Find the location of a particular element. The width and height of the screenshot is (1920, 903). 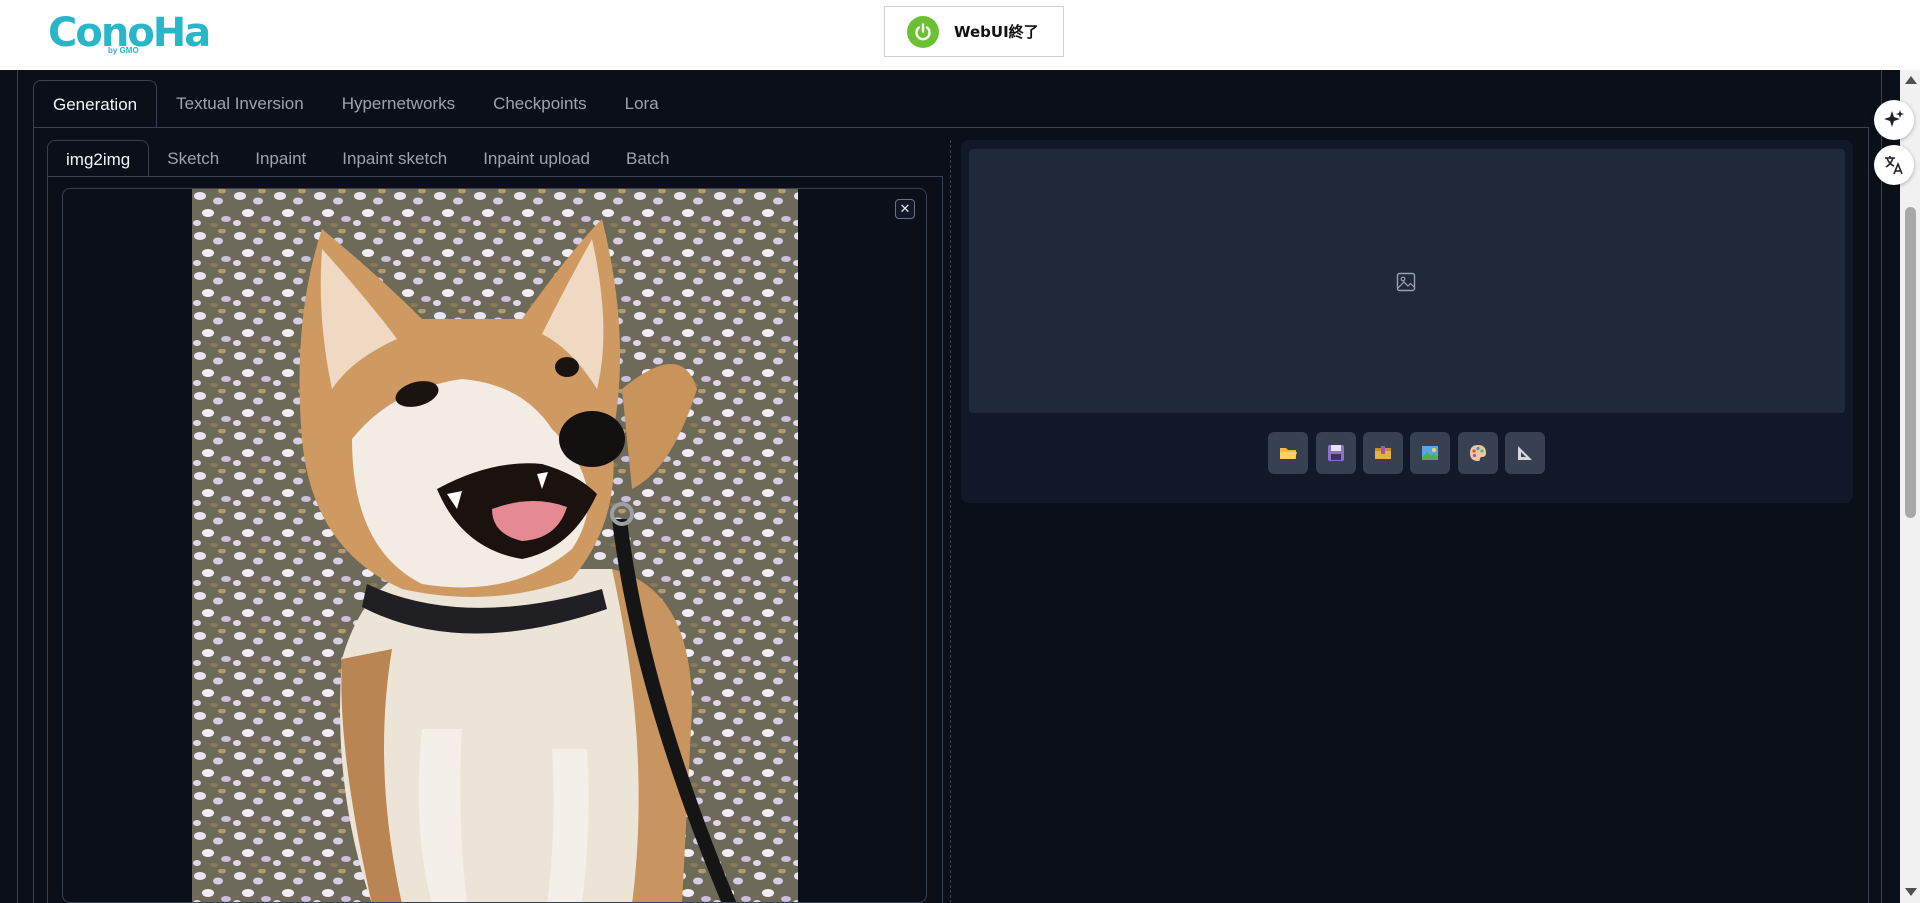

open-folder-icon is located at coordinates (1288, 453).